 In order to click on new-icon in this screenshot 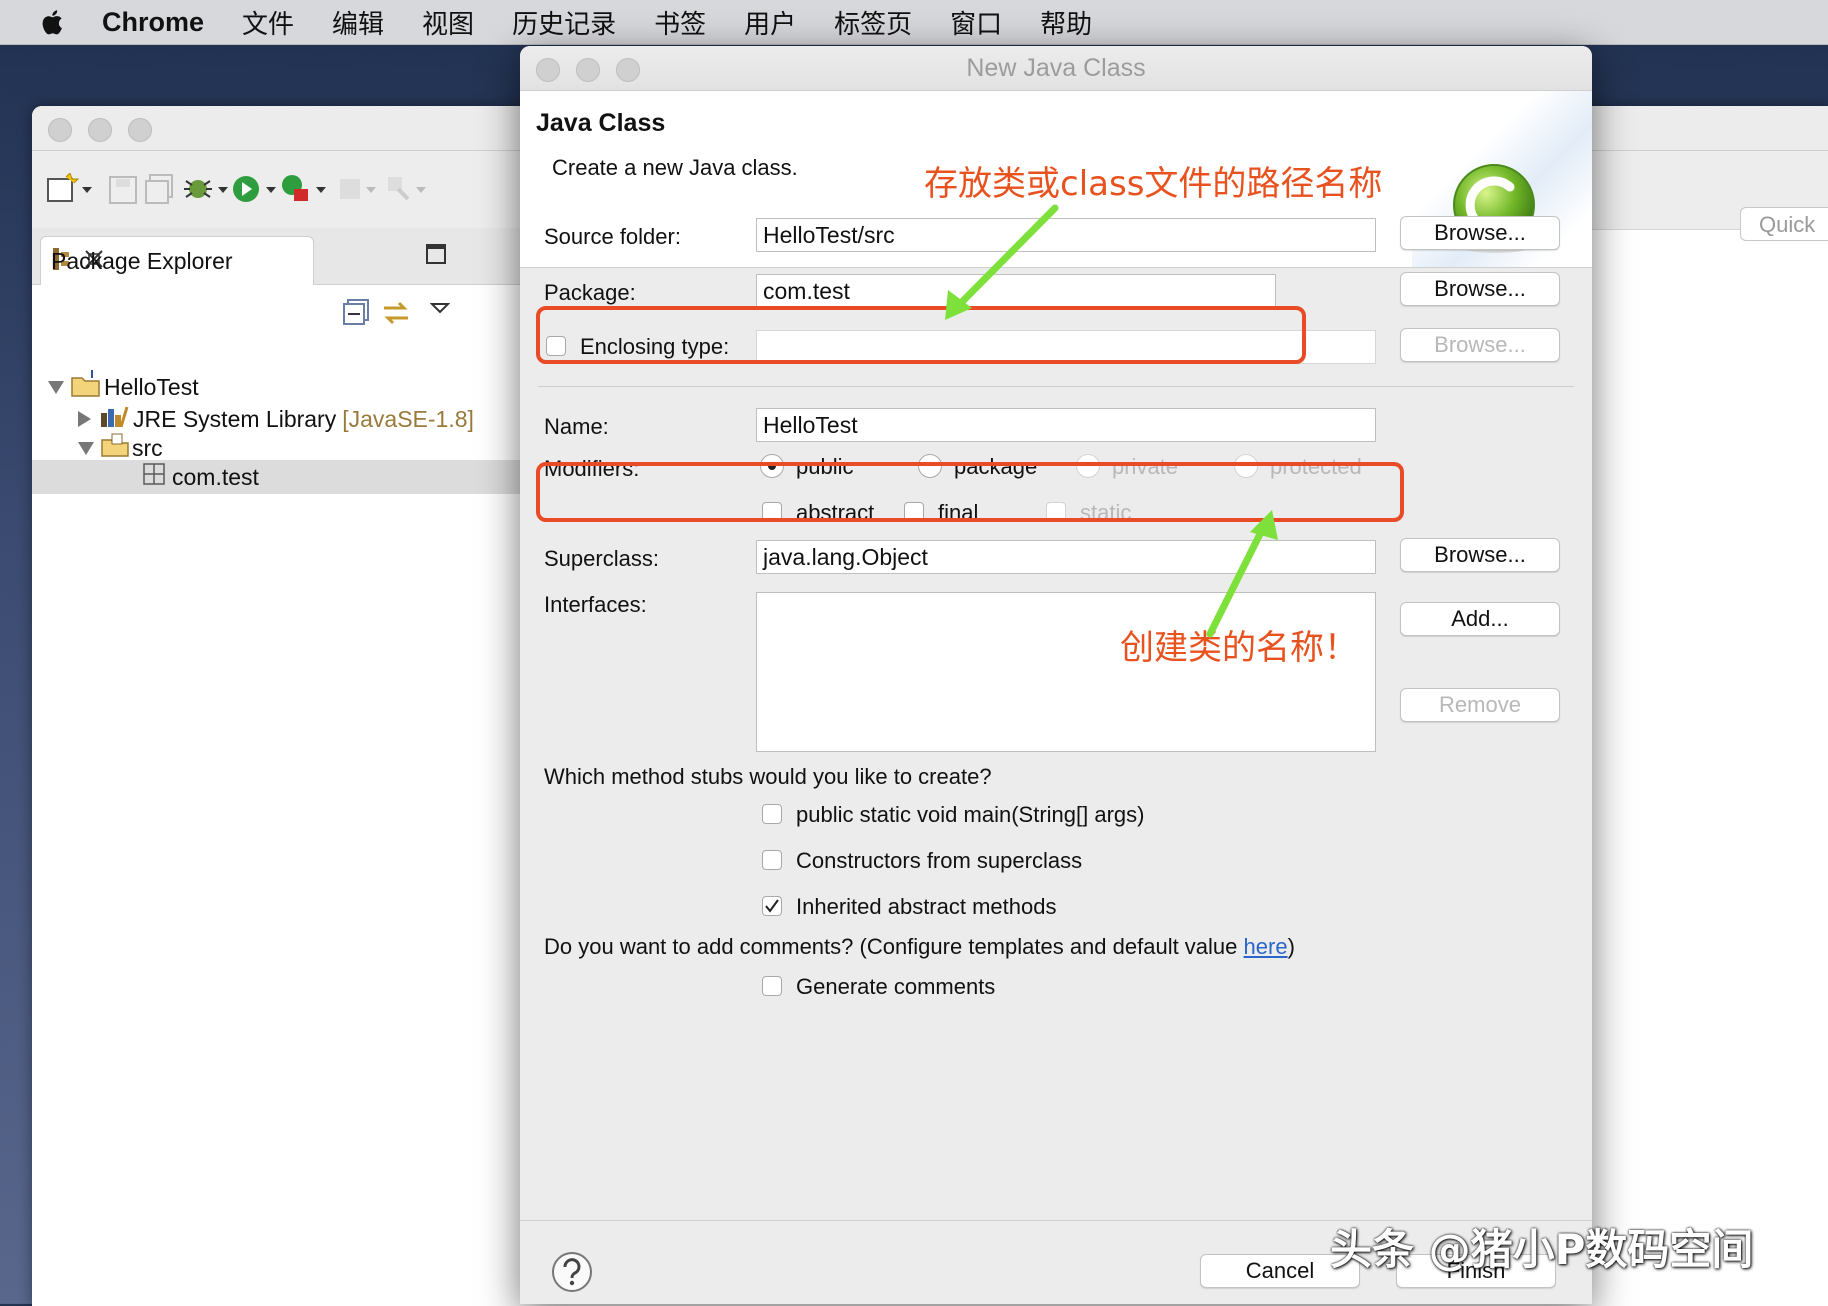, I will do `click(69, 191)`.